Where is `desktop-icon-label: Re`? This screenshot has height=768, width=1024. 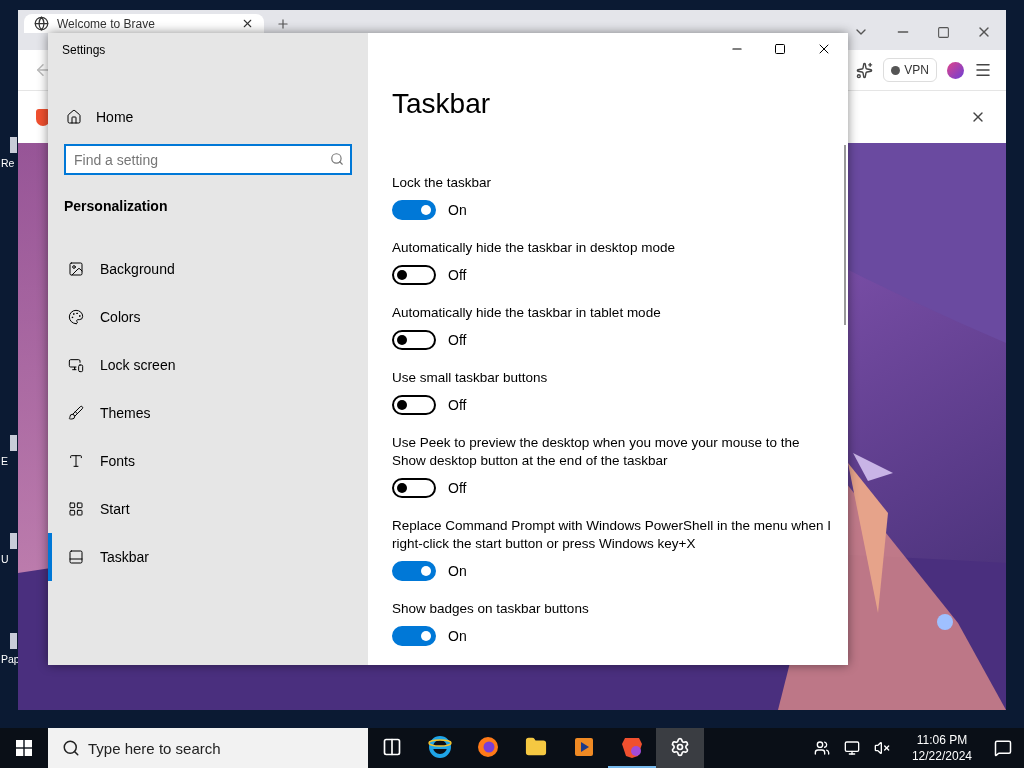
desktop-icon-label: Re is located at coordinates (8, 163).